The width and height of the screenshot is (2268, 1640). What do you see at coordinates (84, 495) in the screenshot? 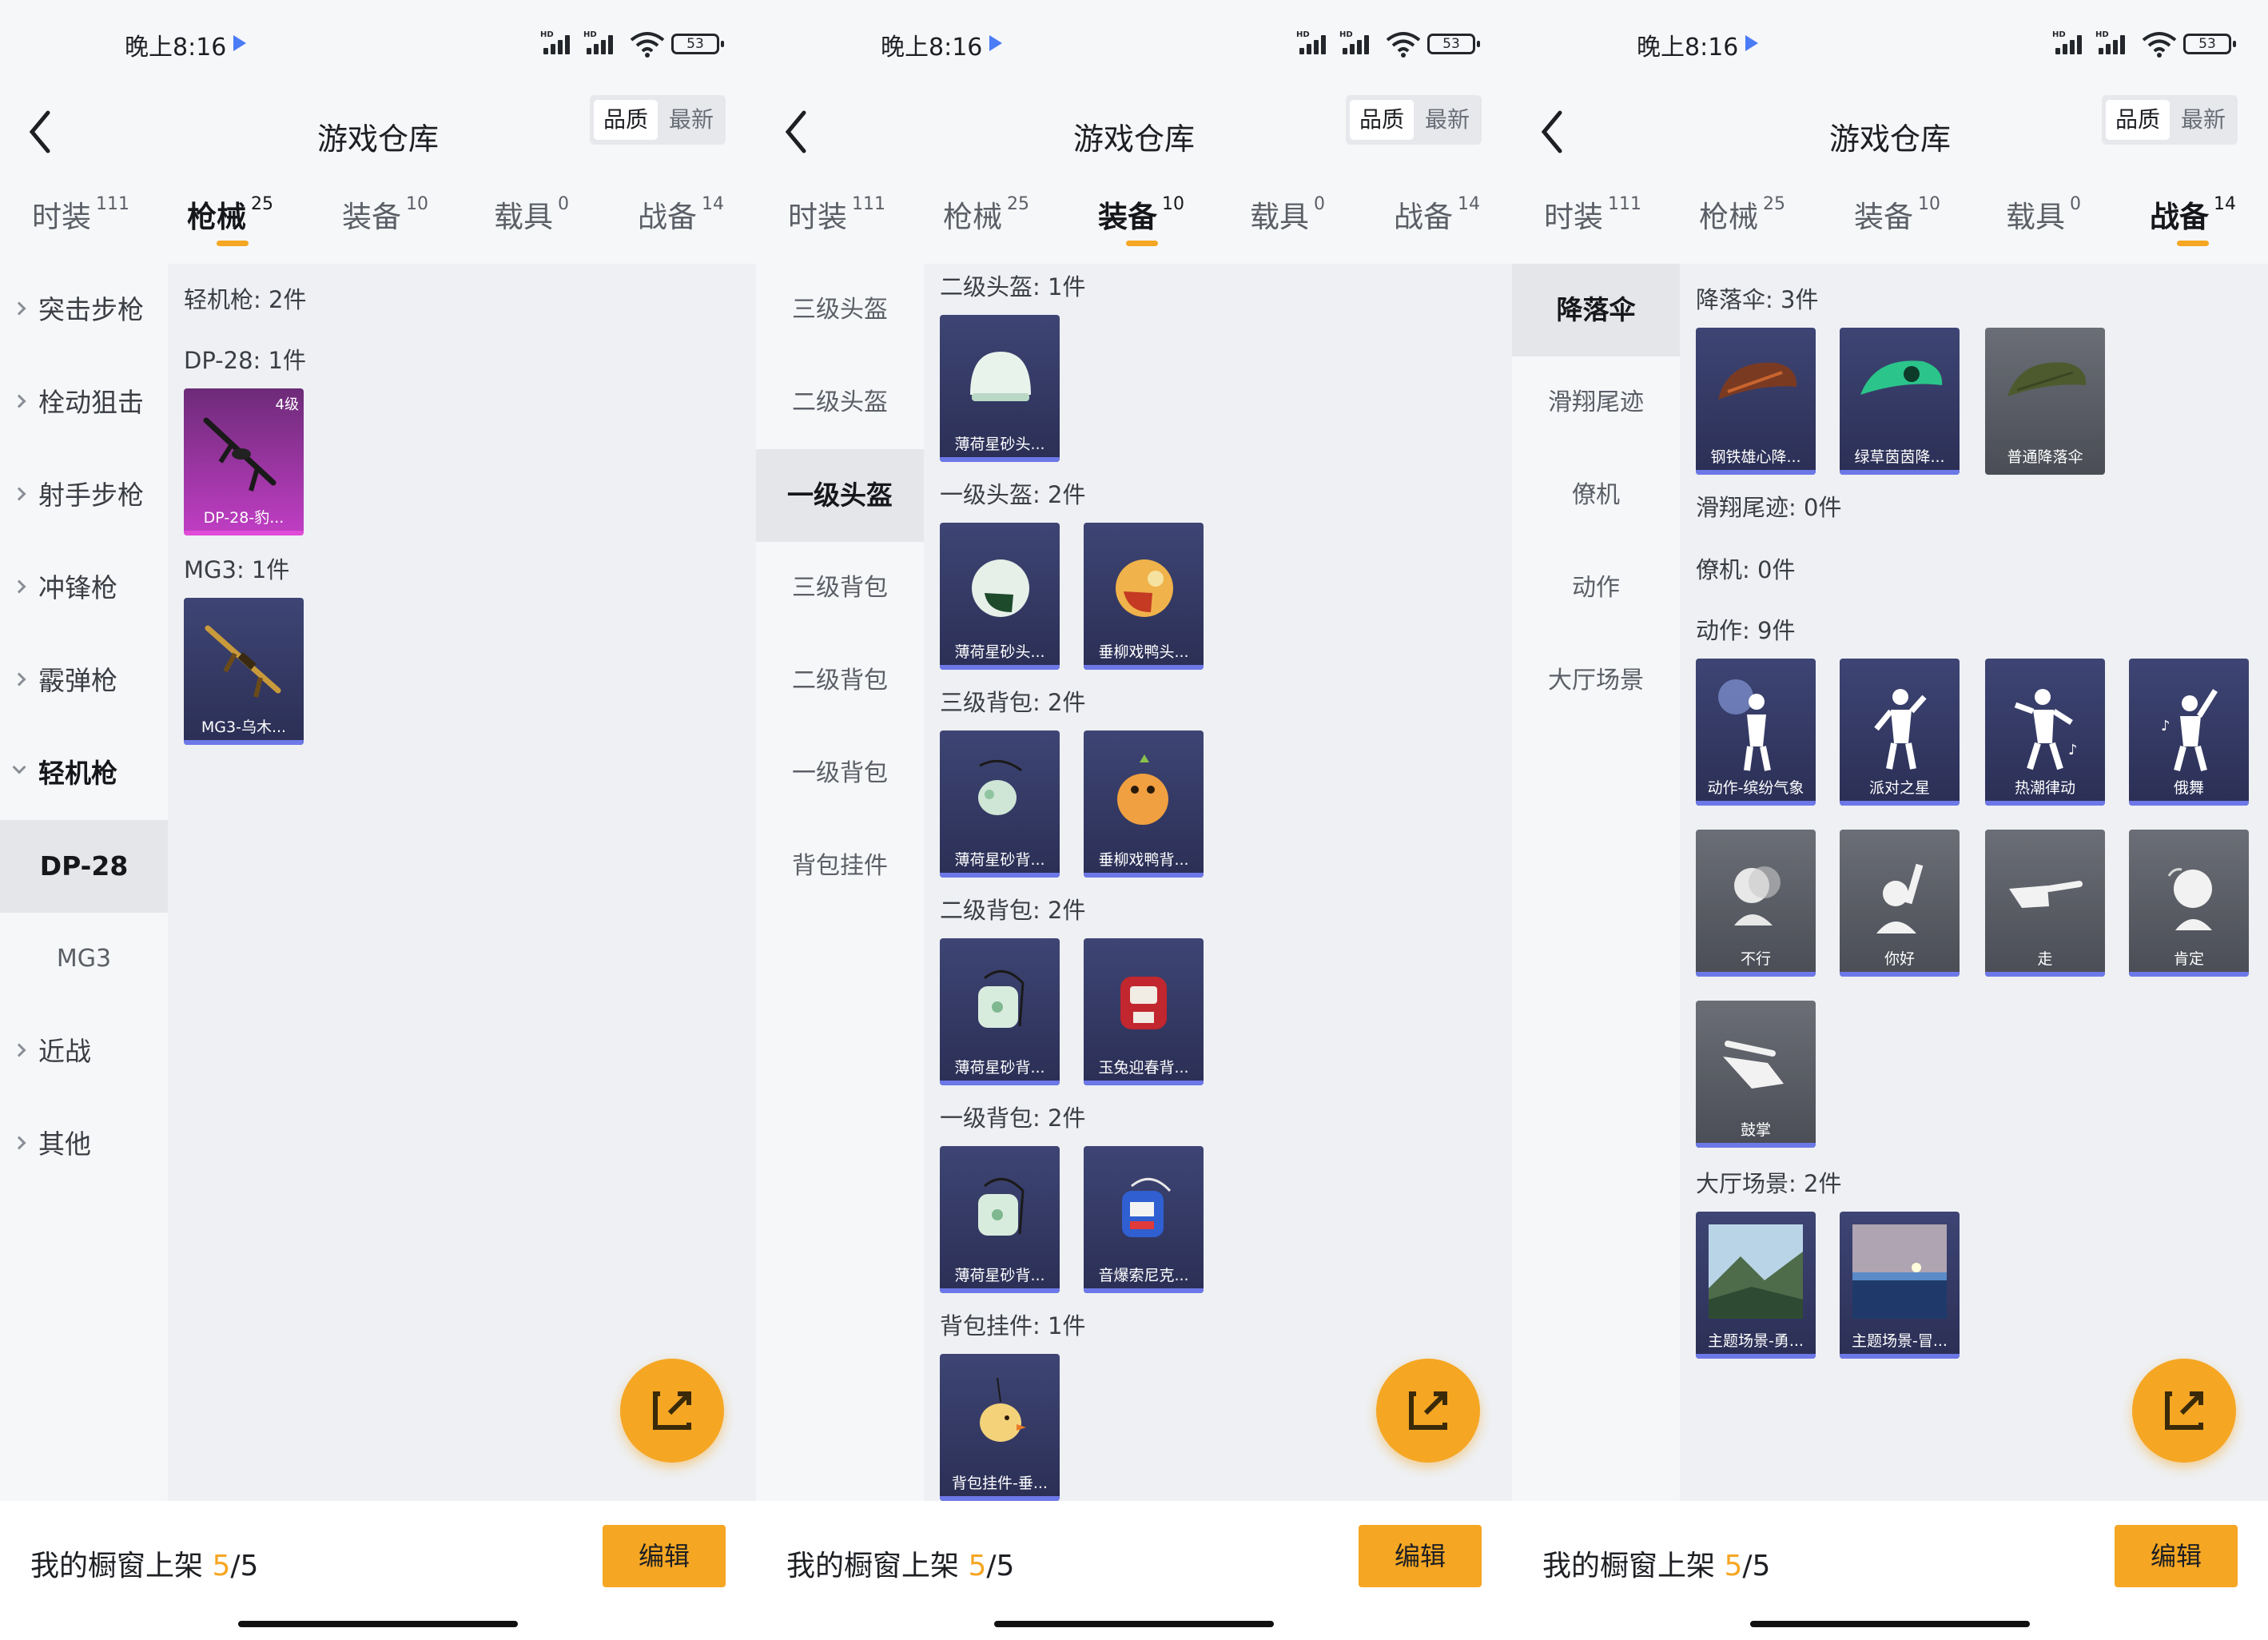
I see `sidebar-item-marksman-rifle: 射手步枪` at bounding box center [84, 495].